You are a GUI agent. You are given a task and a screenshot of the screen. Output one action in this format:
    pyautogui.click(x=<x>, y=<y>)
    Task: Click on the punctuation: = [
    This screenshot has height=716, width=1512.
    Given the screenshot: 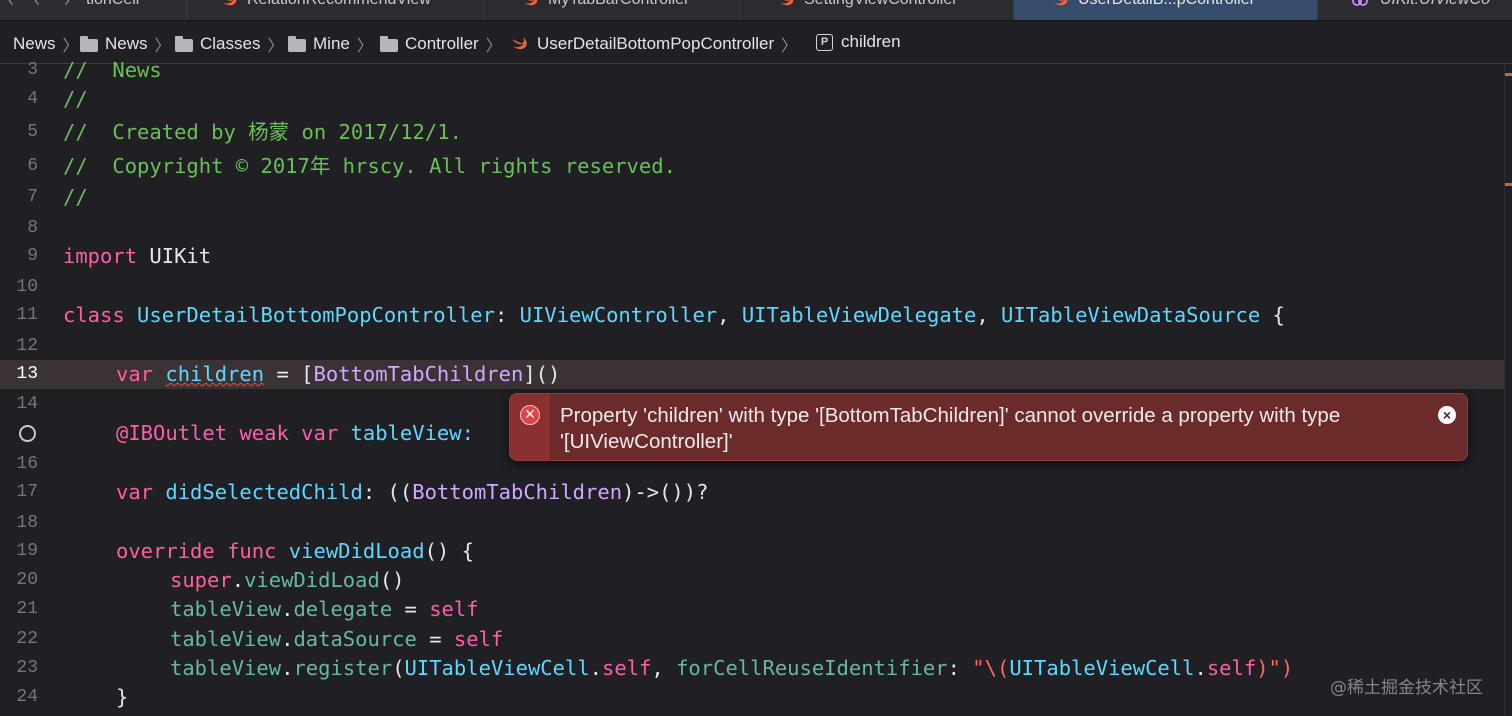 What is the action you would take?
    pyautogui.click(x=289, y=374)
    